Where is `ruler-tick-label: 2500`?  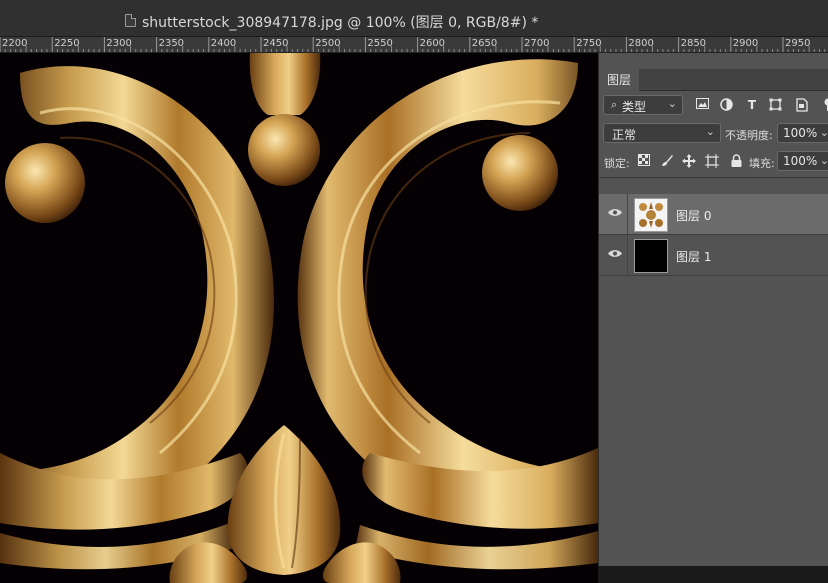 ruler-tick-label: 2500 is located at coordinates (328, 43).